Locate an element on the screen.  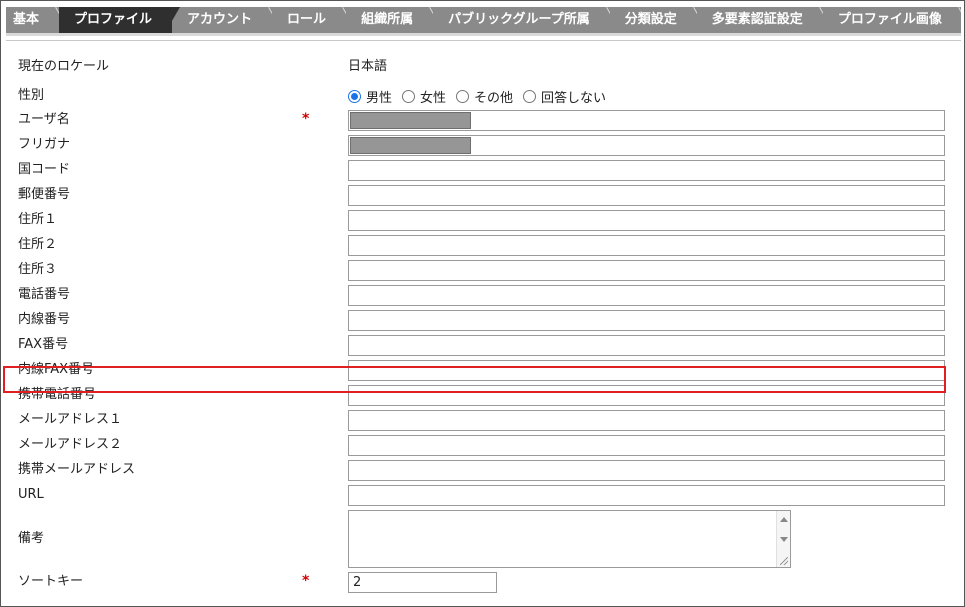
gender-option-2: その他 is located at coordinates (484, 96).